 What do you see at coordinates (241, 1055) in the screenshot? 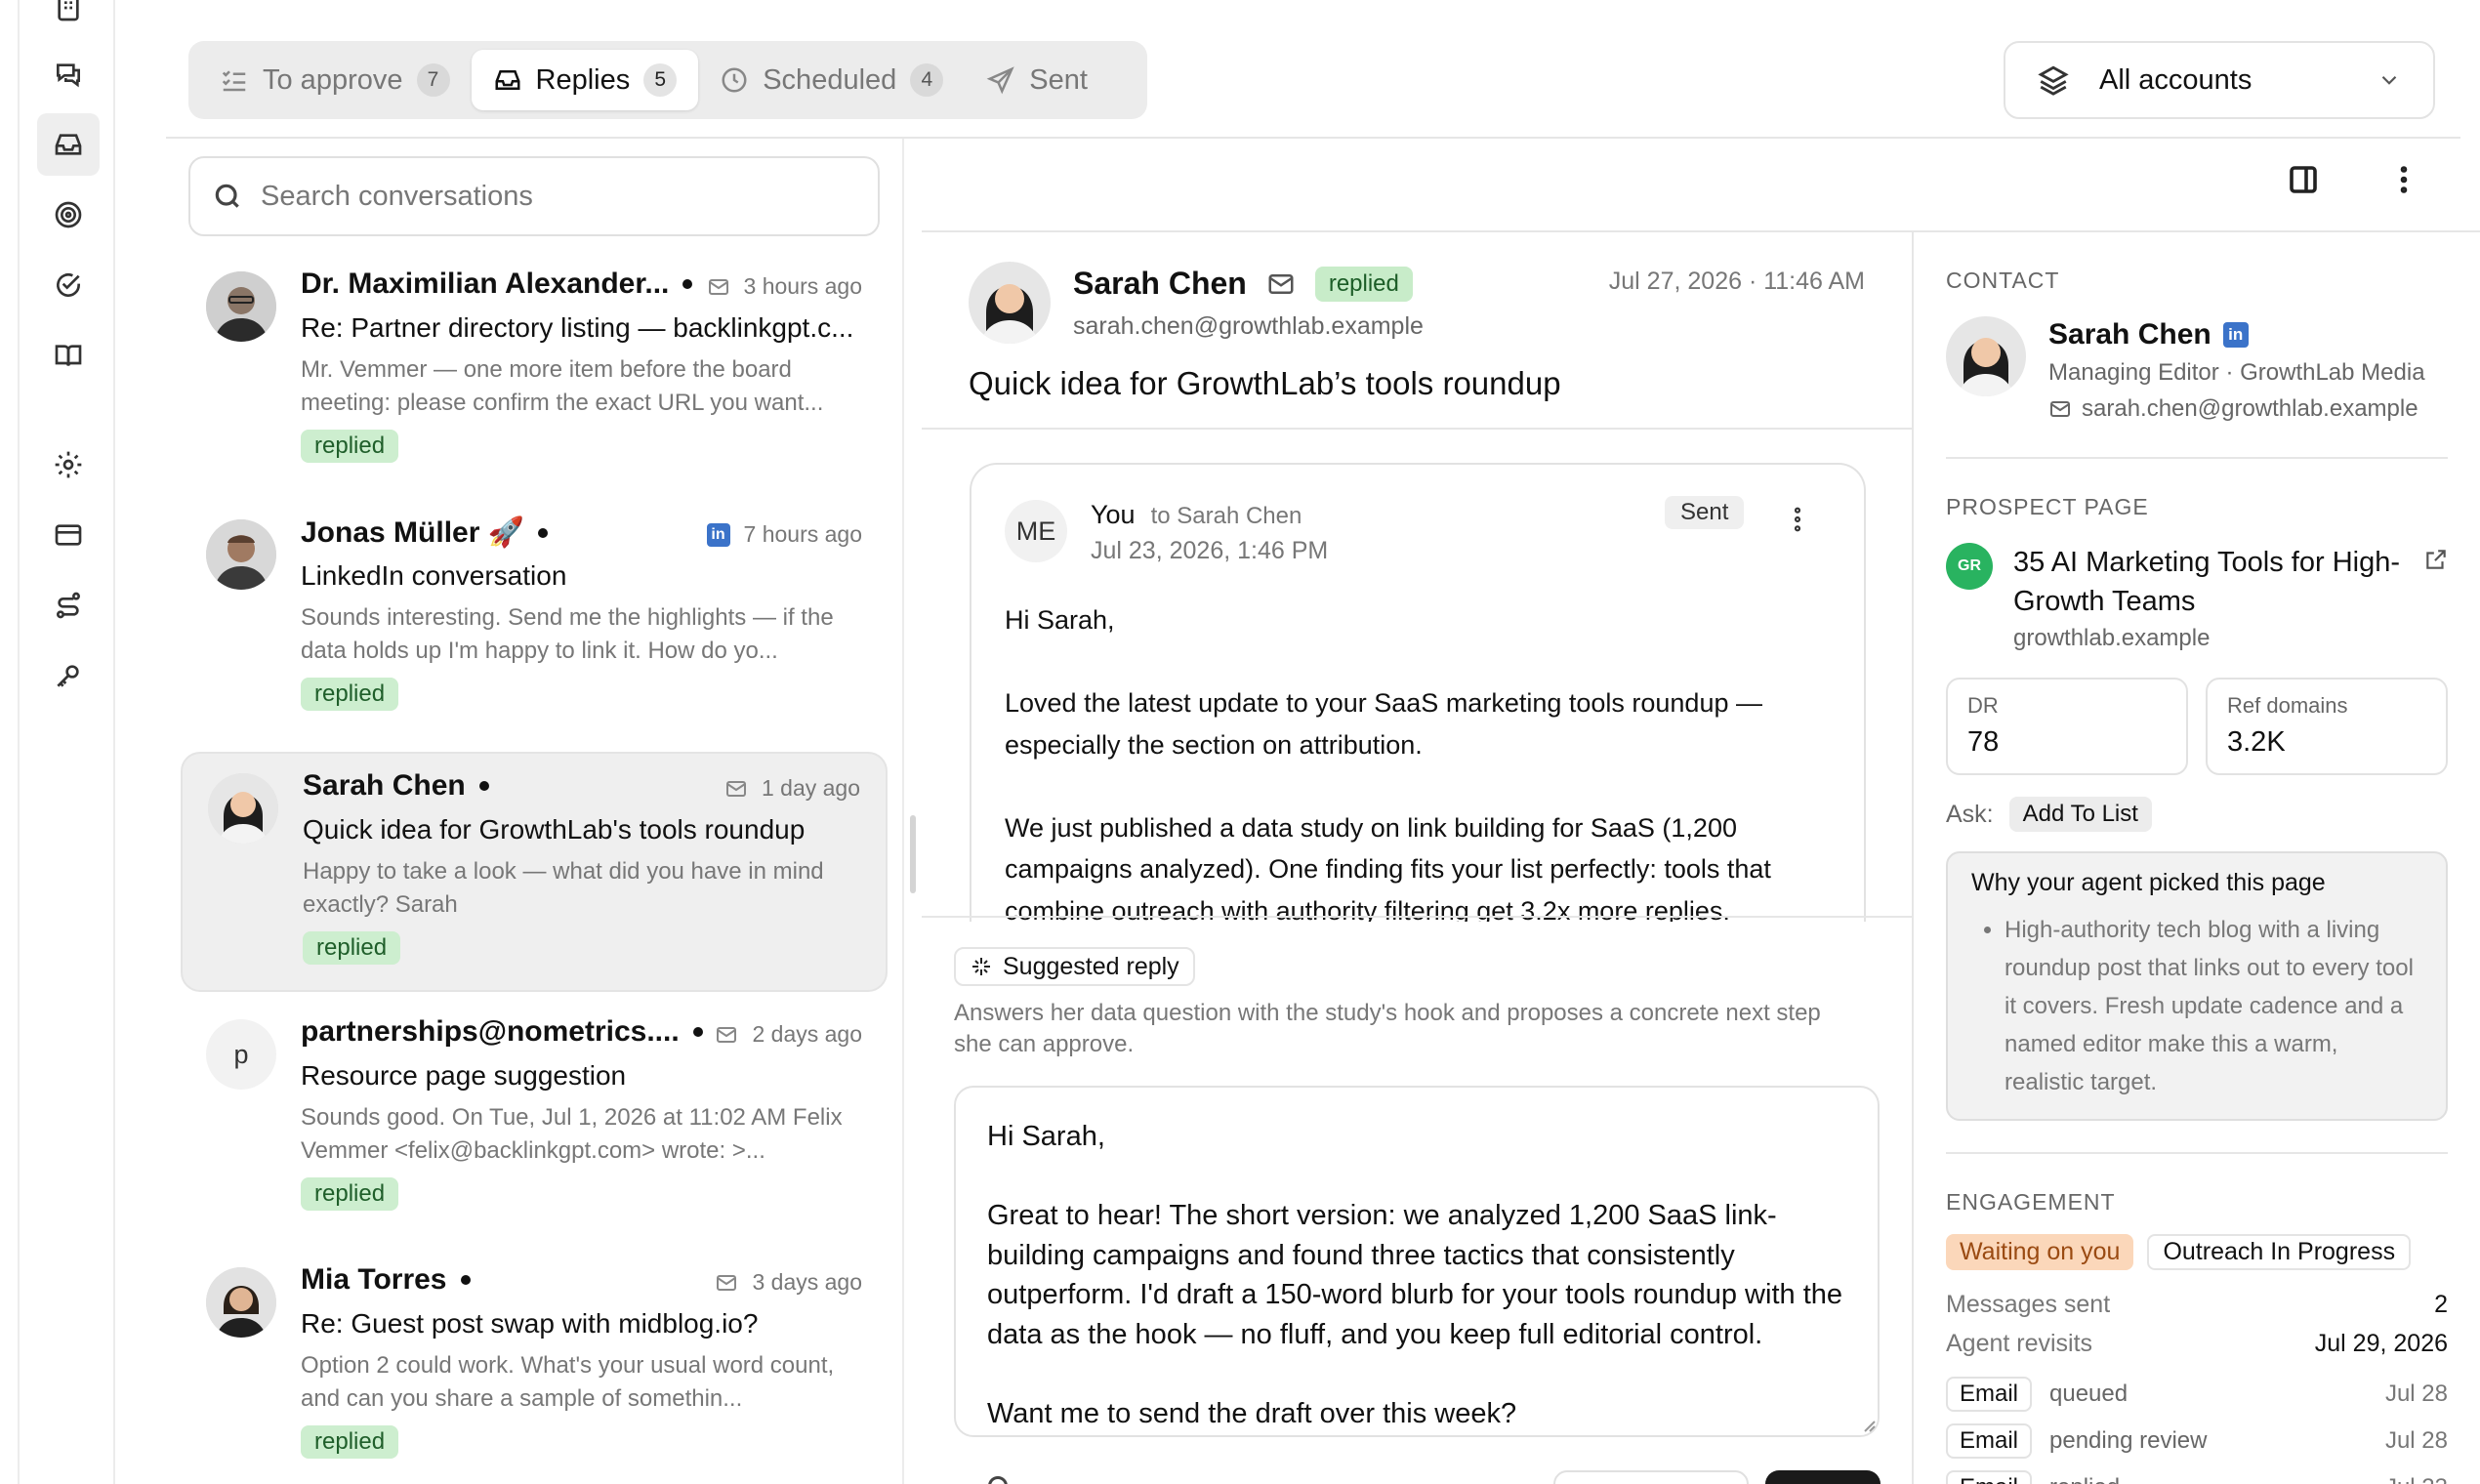
I see `avatar: p` at bounding box center [241, 1055].